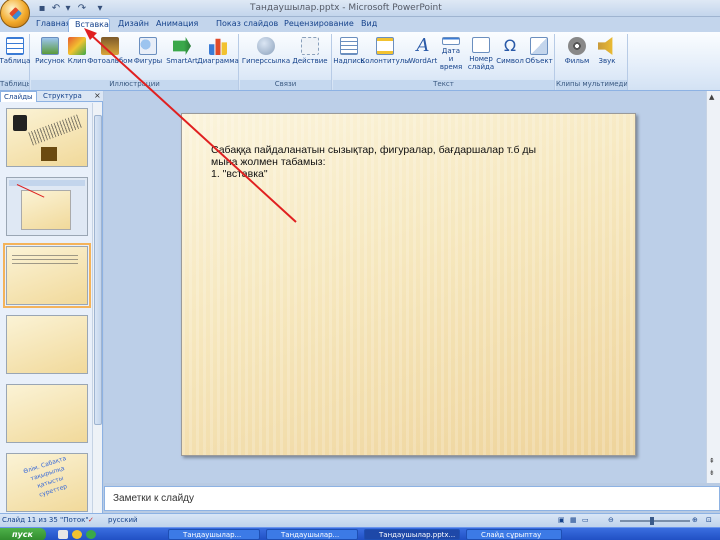  I want to click on shapes-button: Фигуры, so click(148, 54).